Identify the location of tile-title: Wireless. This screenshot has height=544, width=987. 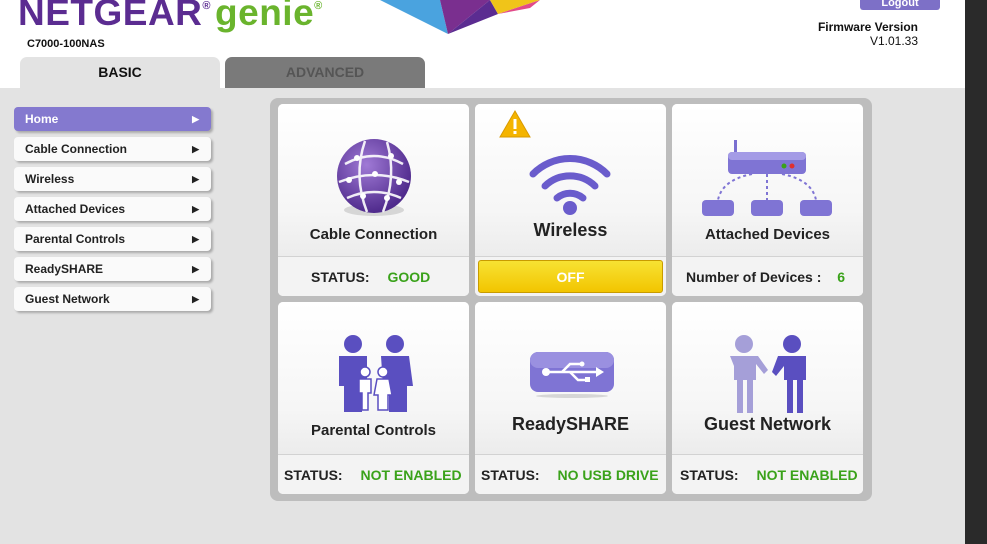
(570, 230).